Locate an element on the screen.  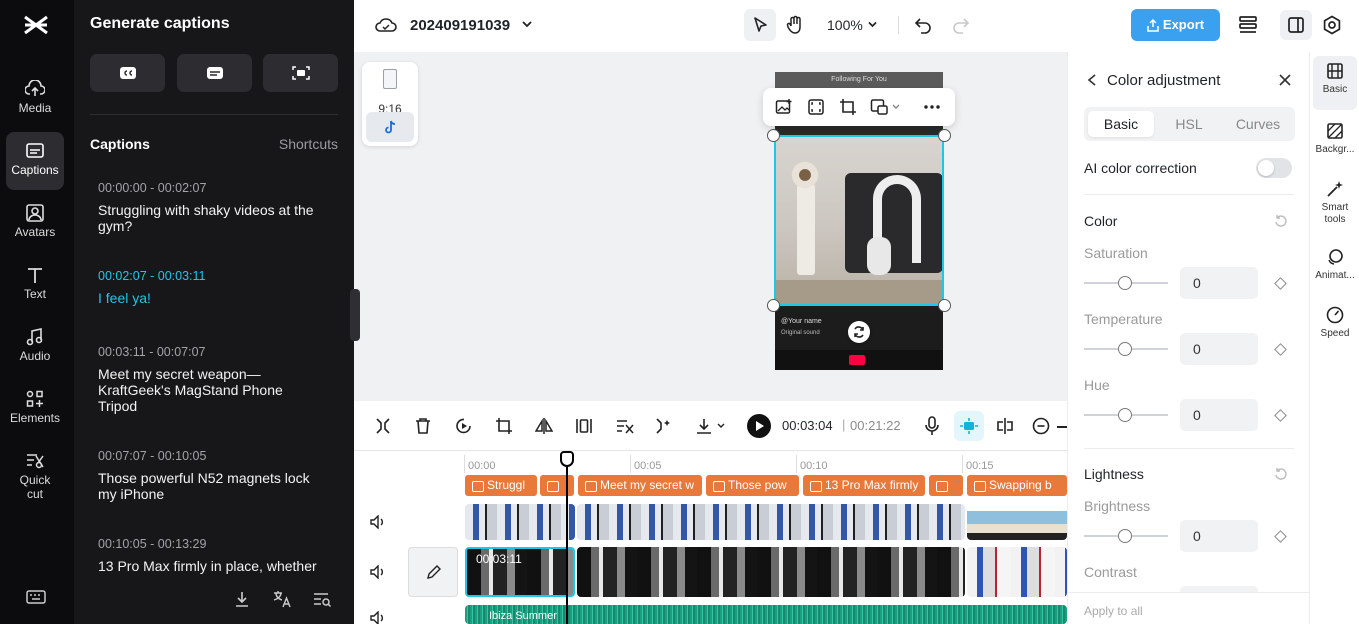
search-list-icon is located at coordinates (322, 599).